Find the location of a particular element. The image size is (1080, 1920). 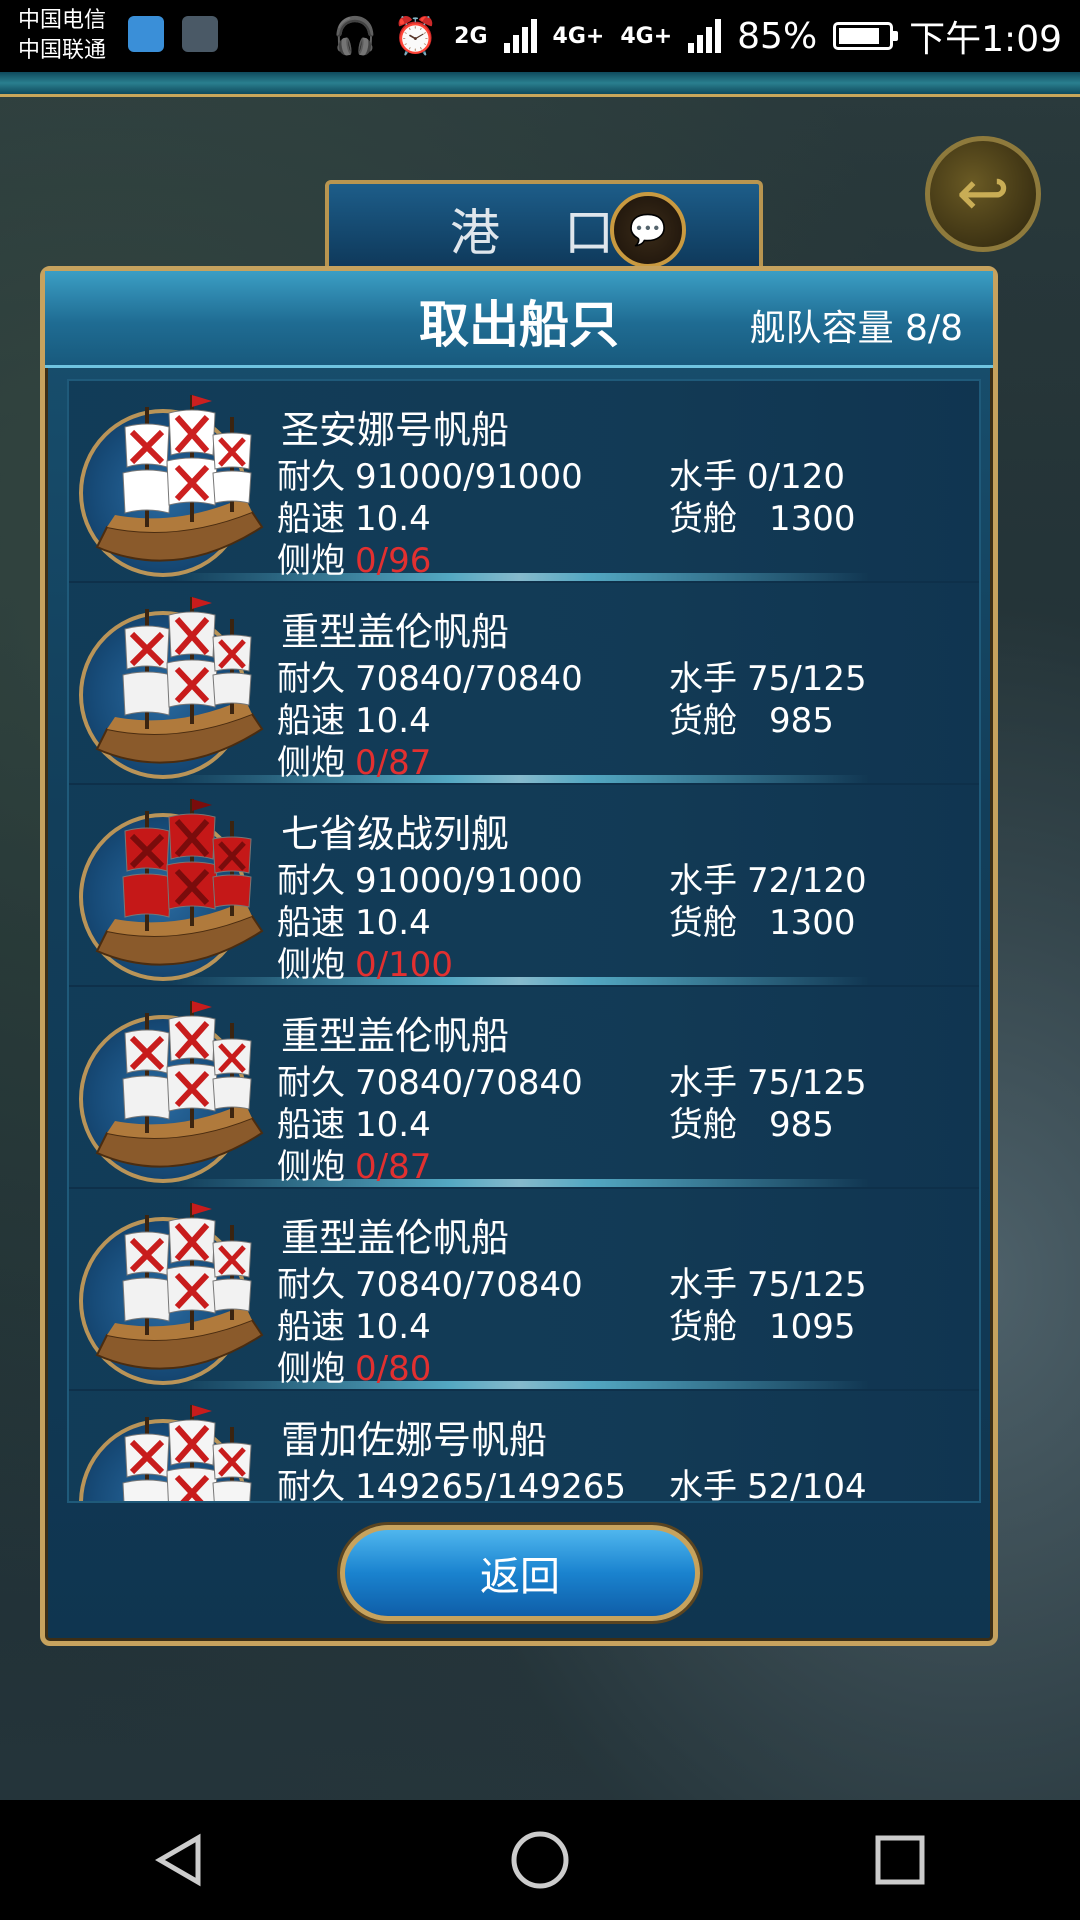

navigation-bar is located at coordinates (540, 1860).